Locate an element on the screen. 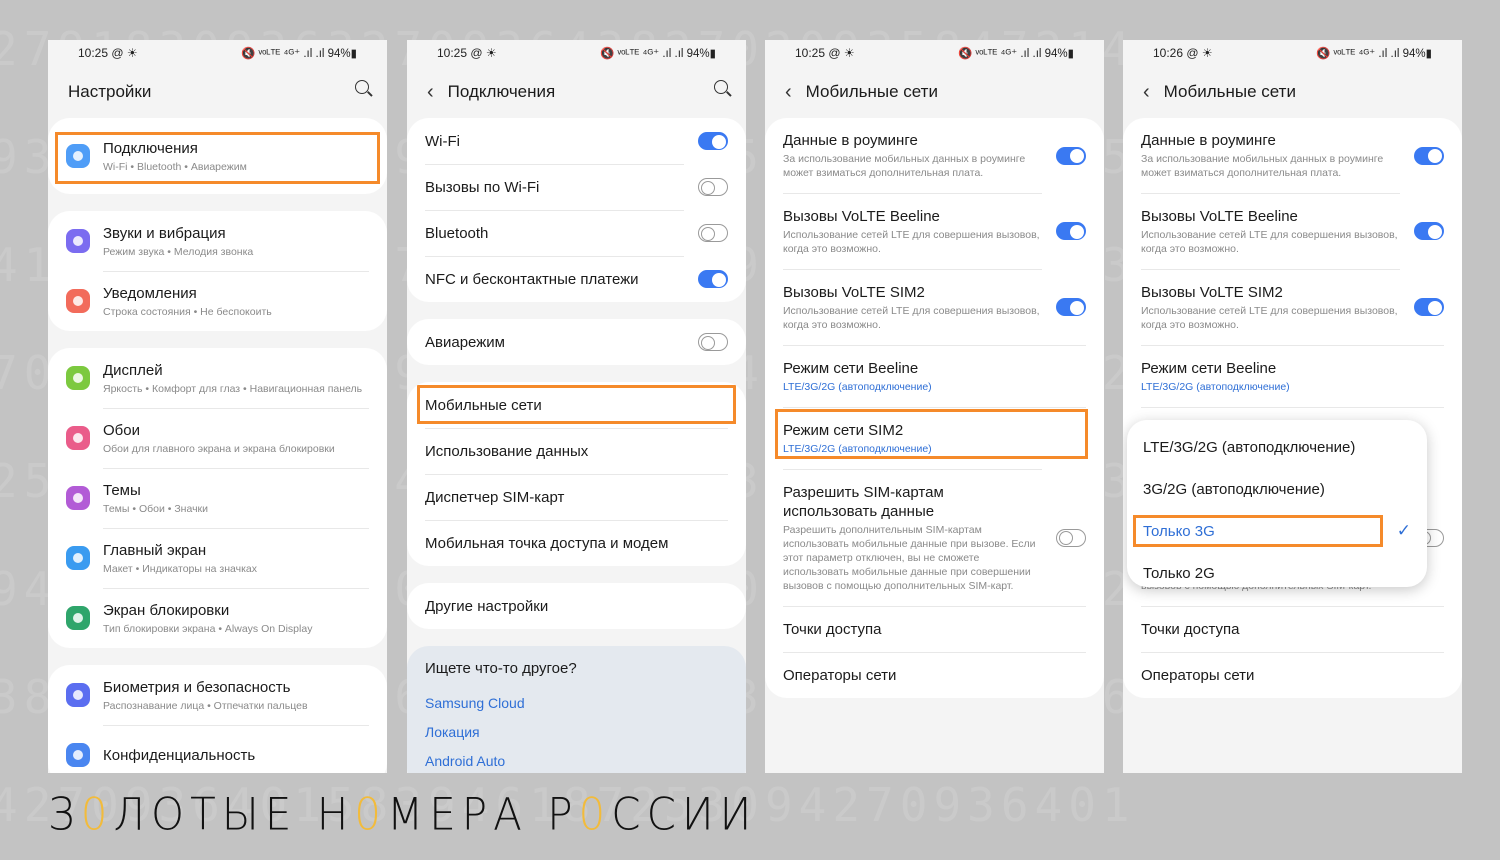  display-icon is located at coordinates (78, 378).